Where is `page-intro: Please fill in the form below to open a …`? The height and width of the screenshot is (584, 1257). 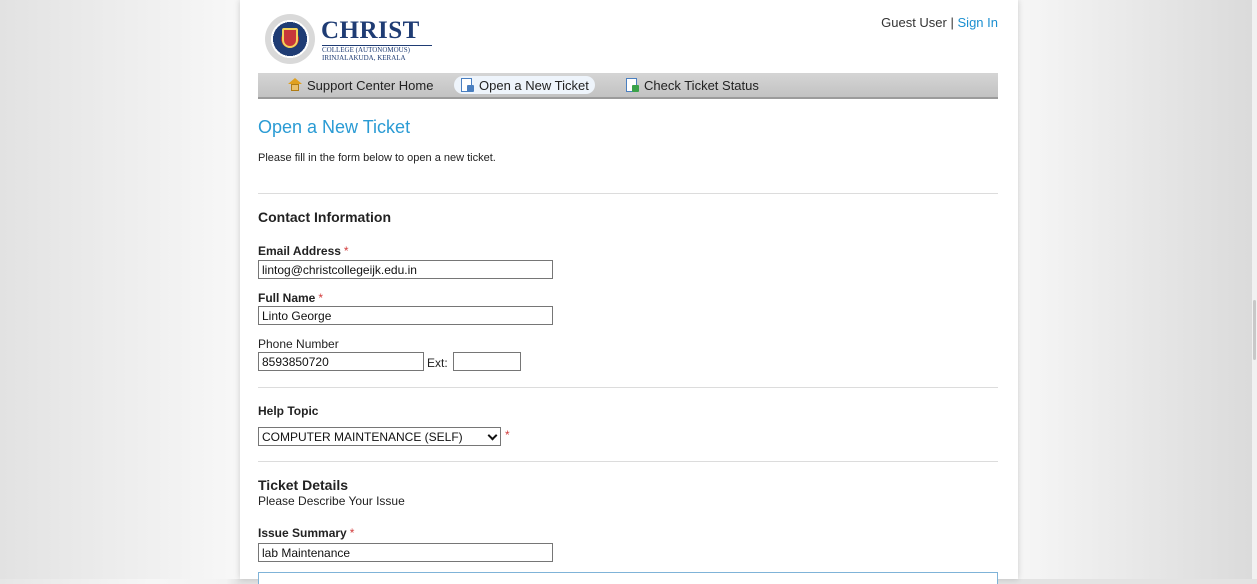
page-intro: Please fill in the form below to open a … is located at coordinates (377, 158).